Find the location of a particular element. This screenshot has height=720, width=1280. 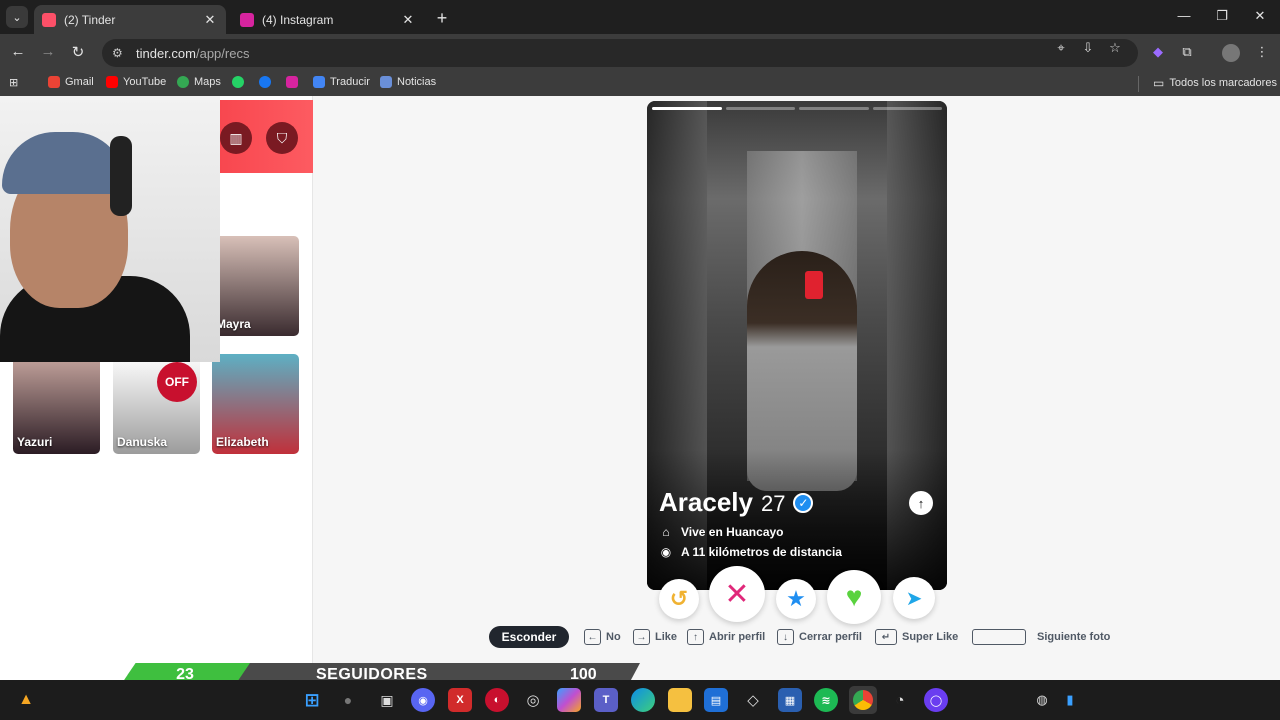

match-card-yazuri: Yazuri is located at coordinates (56, 404).